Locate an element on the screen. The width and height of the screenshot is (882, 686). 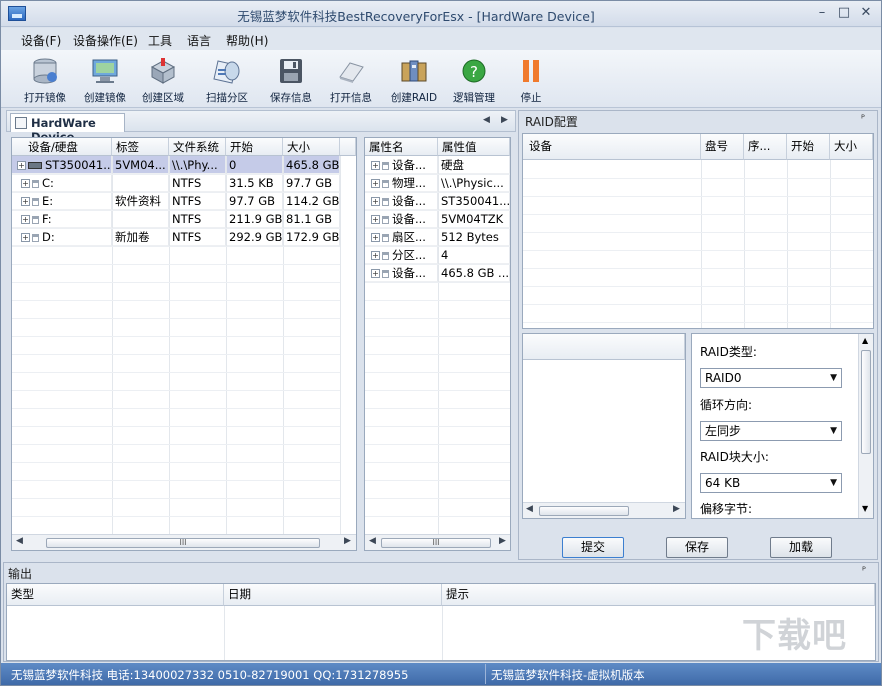
cell-fs: NTFS is located at coordinates (197, 237).